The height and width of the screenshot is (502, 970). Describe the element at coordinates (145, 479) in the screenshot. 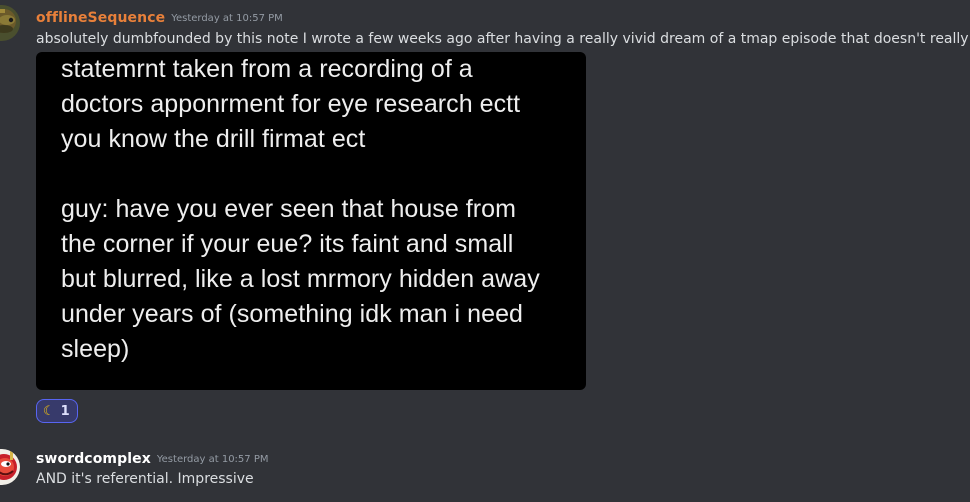

I see `message-text: AND it's referential. Impressive` at that location.